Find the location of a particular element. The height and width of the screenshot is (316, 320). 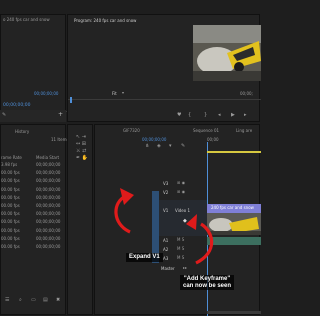

expand-v1-callout: Expand V1 is located at coordinates (144, 257).